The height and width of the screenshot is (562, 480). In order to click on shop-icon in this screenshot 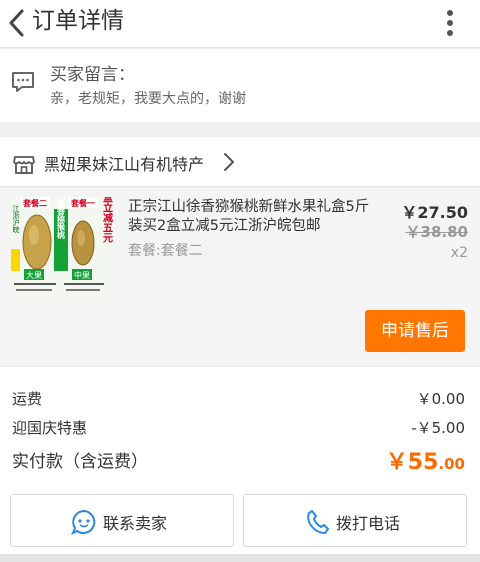, I will do `click(24, 166)`.